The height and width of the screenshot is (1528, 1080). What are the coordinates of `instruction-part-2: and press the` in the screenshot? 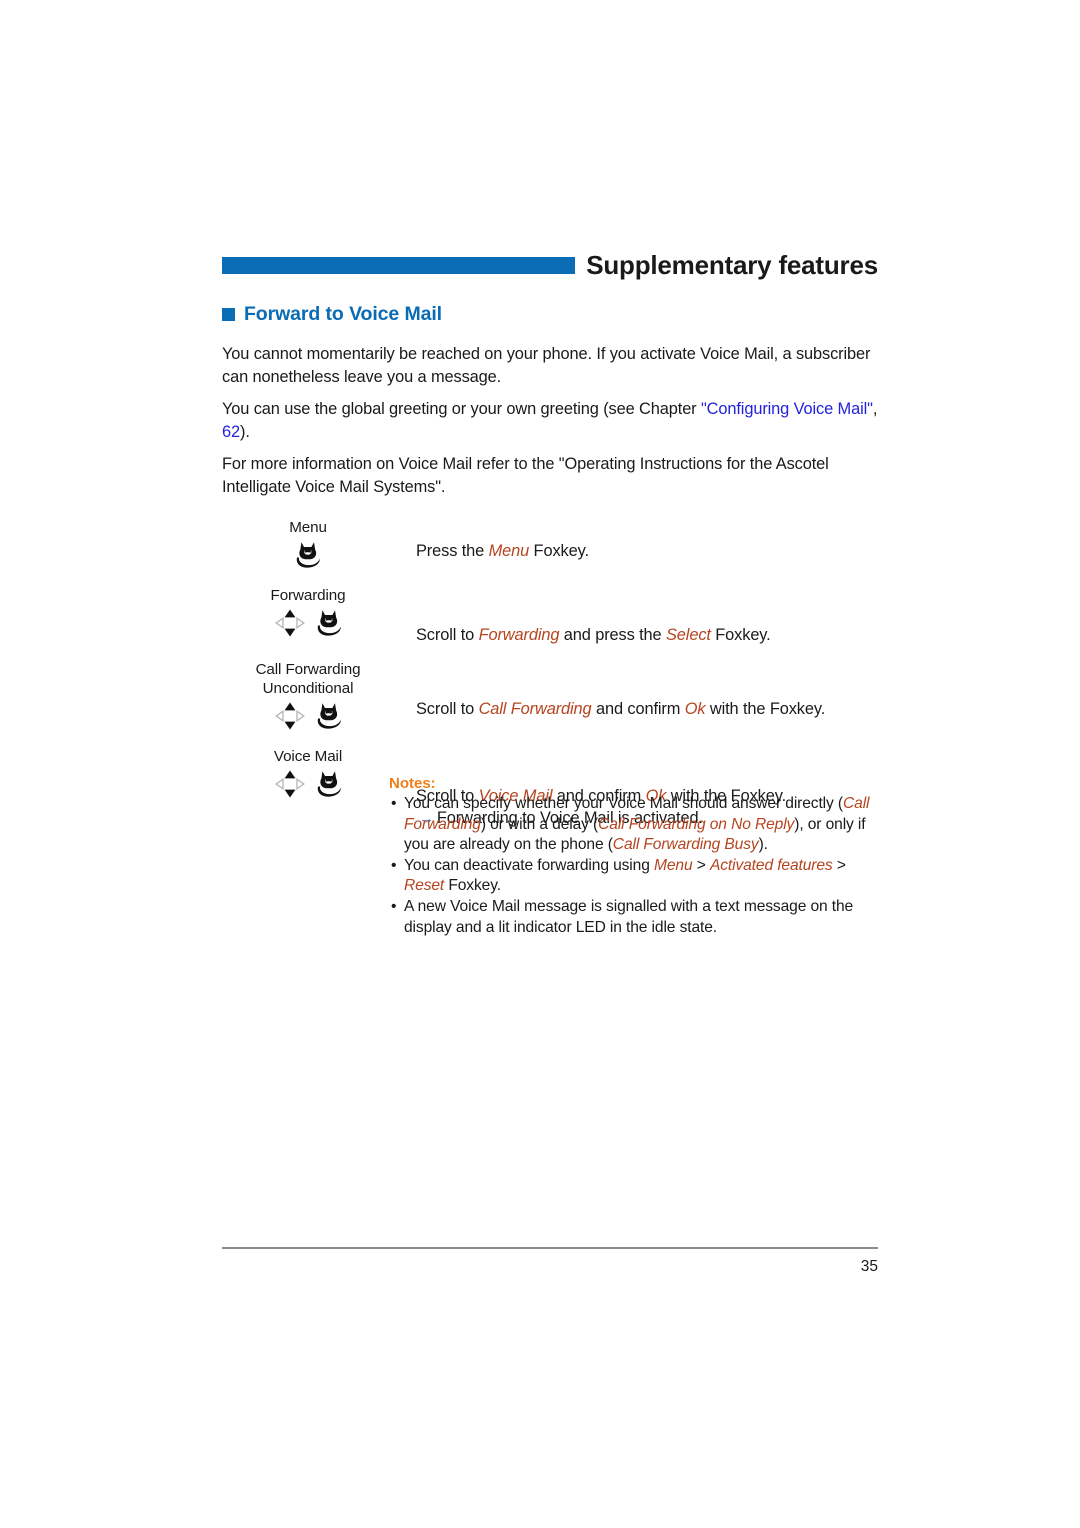 It's located at (612, 635).